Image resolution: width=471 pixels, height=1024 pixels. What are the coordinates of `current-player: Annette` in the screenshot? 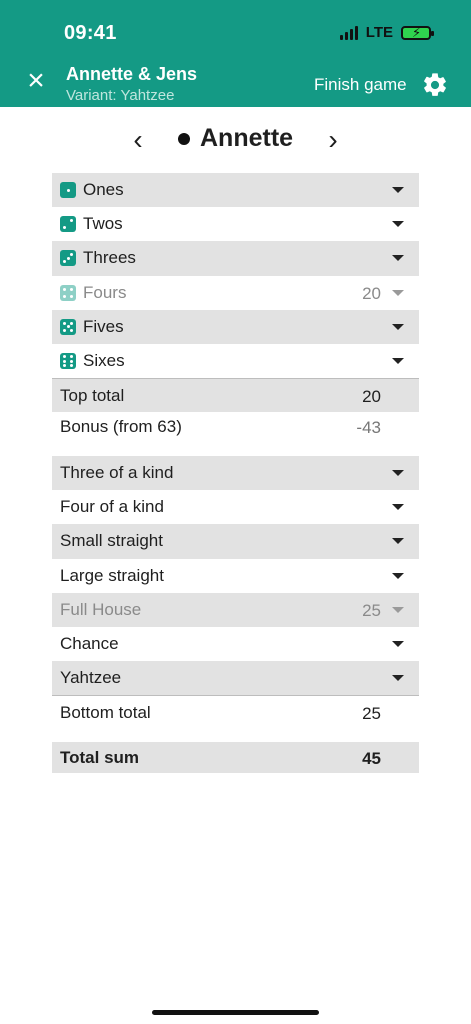 It's located at (235, 138).